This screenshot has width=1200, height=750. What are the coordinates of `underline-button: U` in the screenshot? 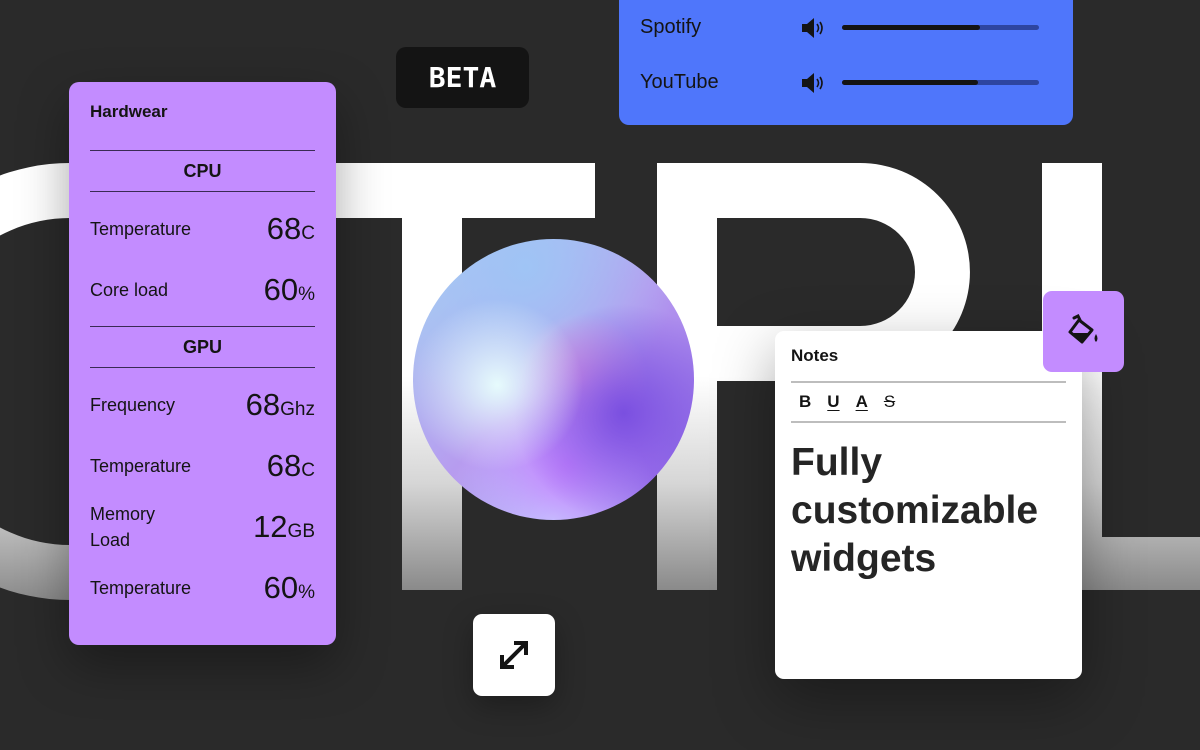 It's located at (833, 402).